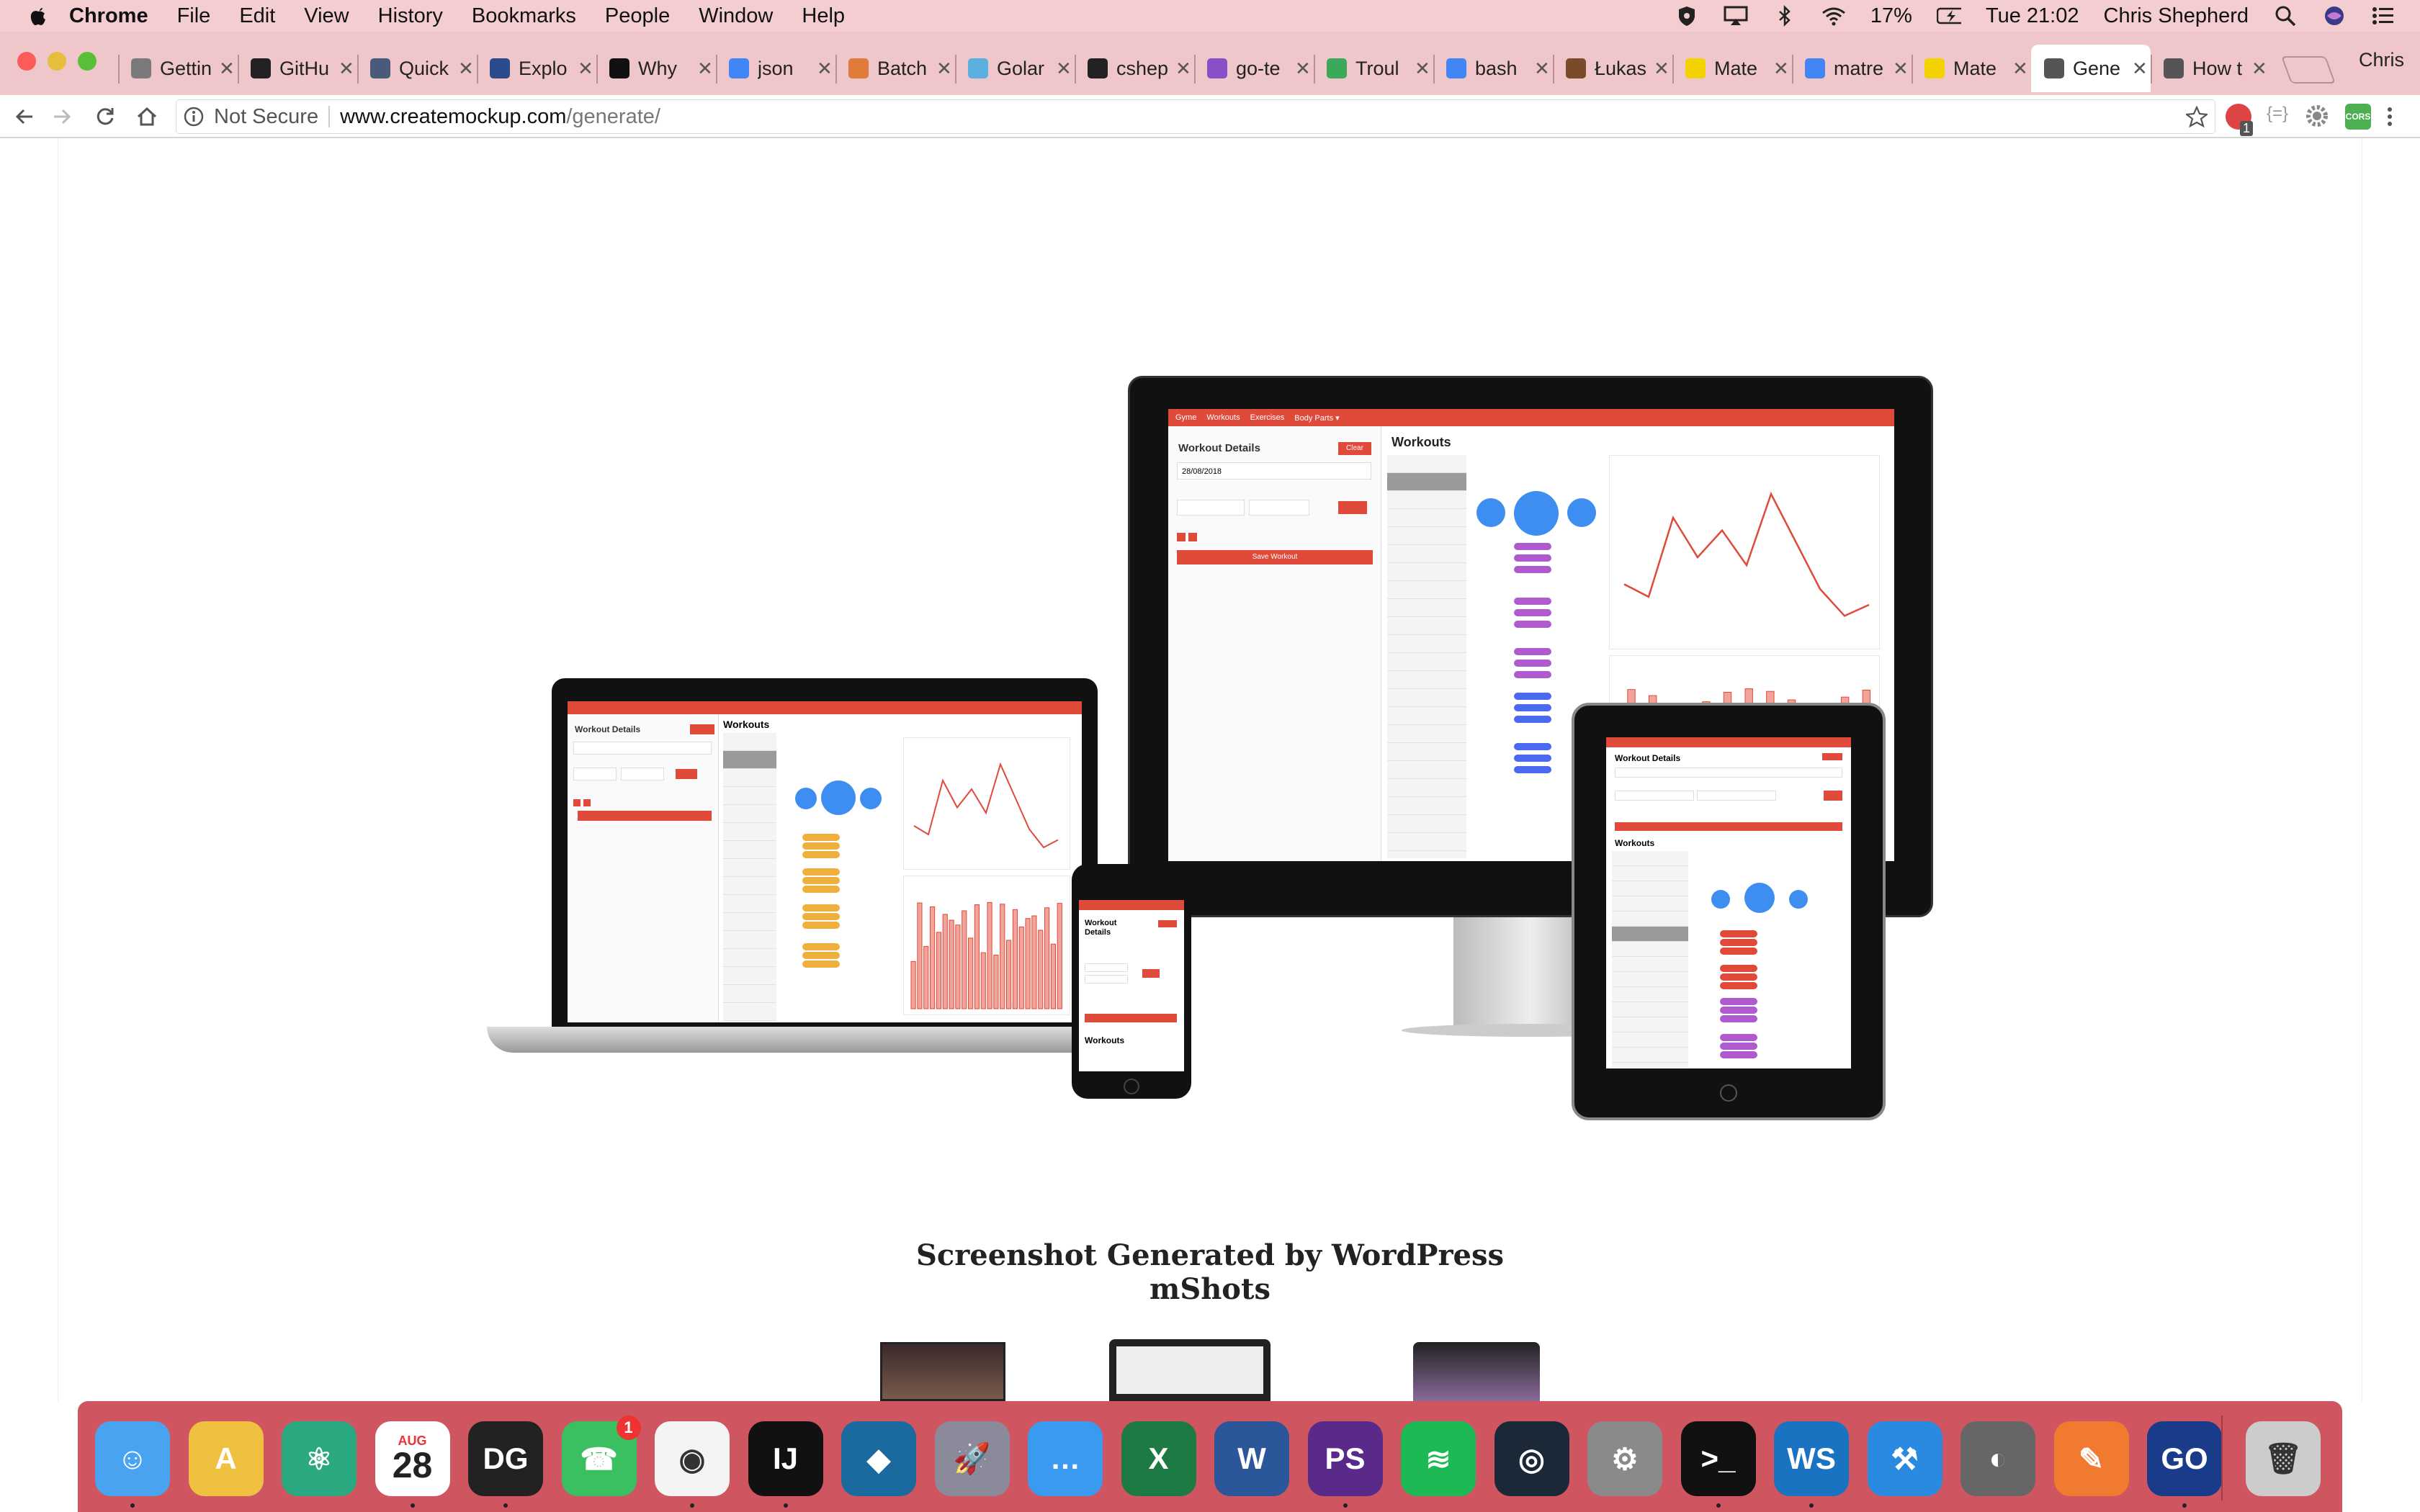 This screenshot has width=2420, height=1512. Describe the element at coordinates (410, 16) in the screenshot. I see `menu-history: History` at that location.